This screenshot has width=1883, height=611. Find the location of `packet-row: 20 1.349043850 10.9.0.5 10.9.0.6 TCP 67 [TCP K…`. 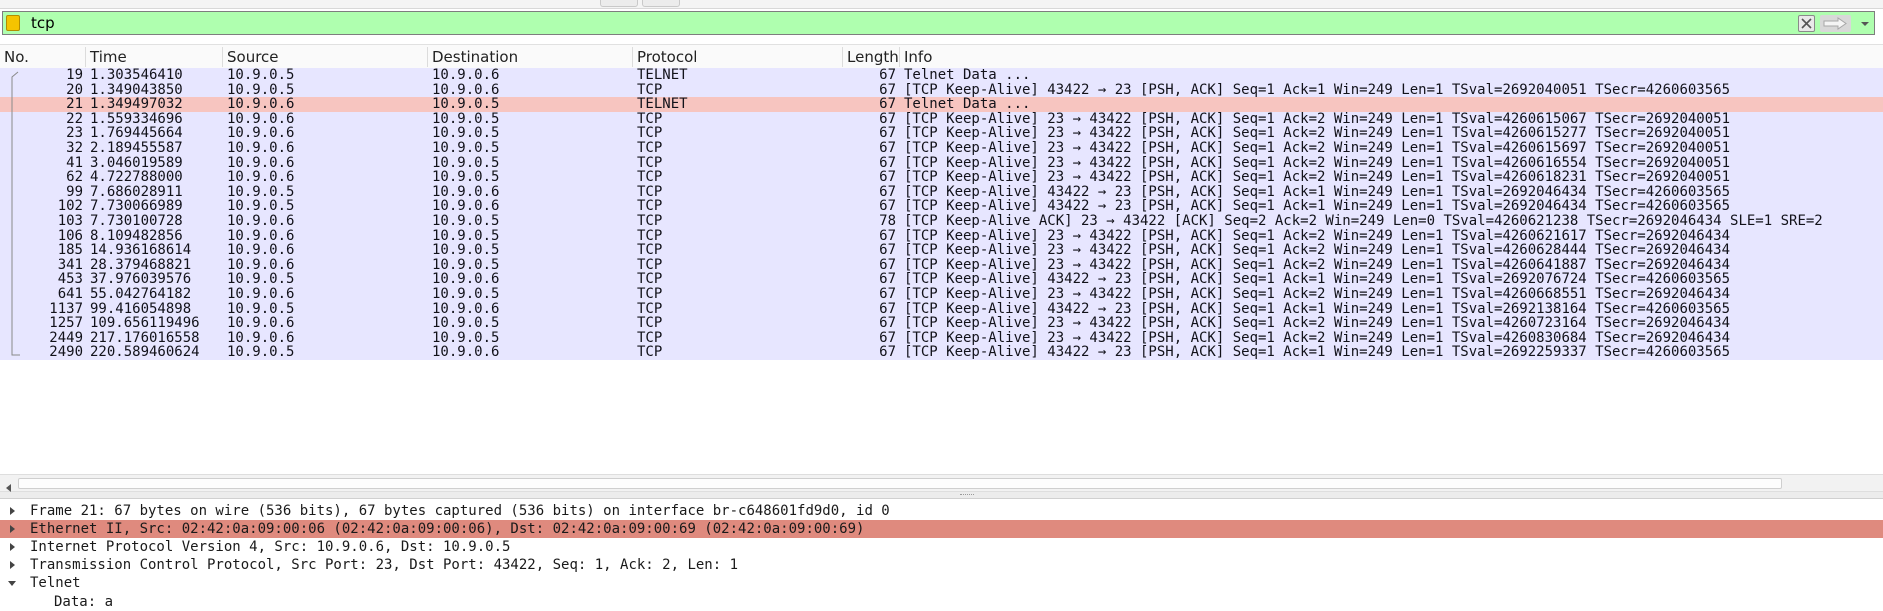

packet-row: 20 1.349043850 10.9.0.5 10.9.0.6 TCP 67 [TCP K… is located at coordinates (941, 90).